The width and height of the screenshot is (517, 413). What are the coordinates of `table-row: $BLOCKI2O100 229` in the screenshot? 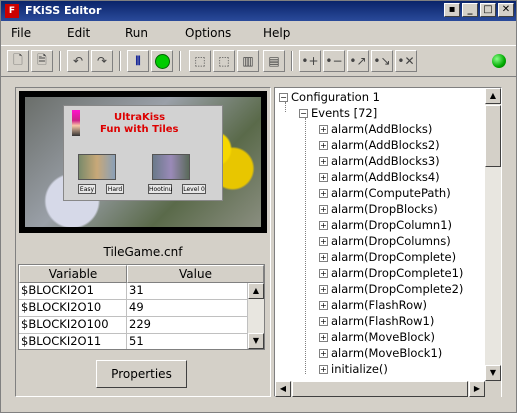 It's located at (141, 325).